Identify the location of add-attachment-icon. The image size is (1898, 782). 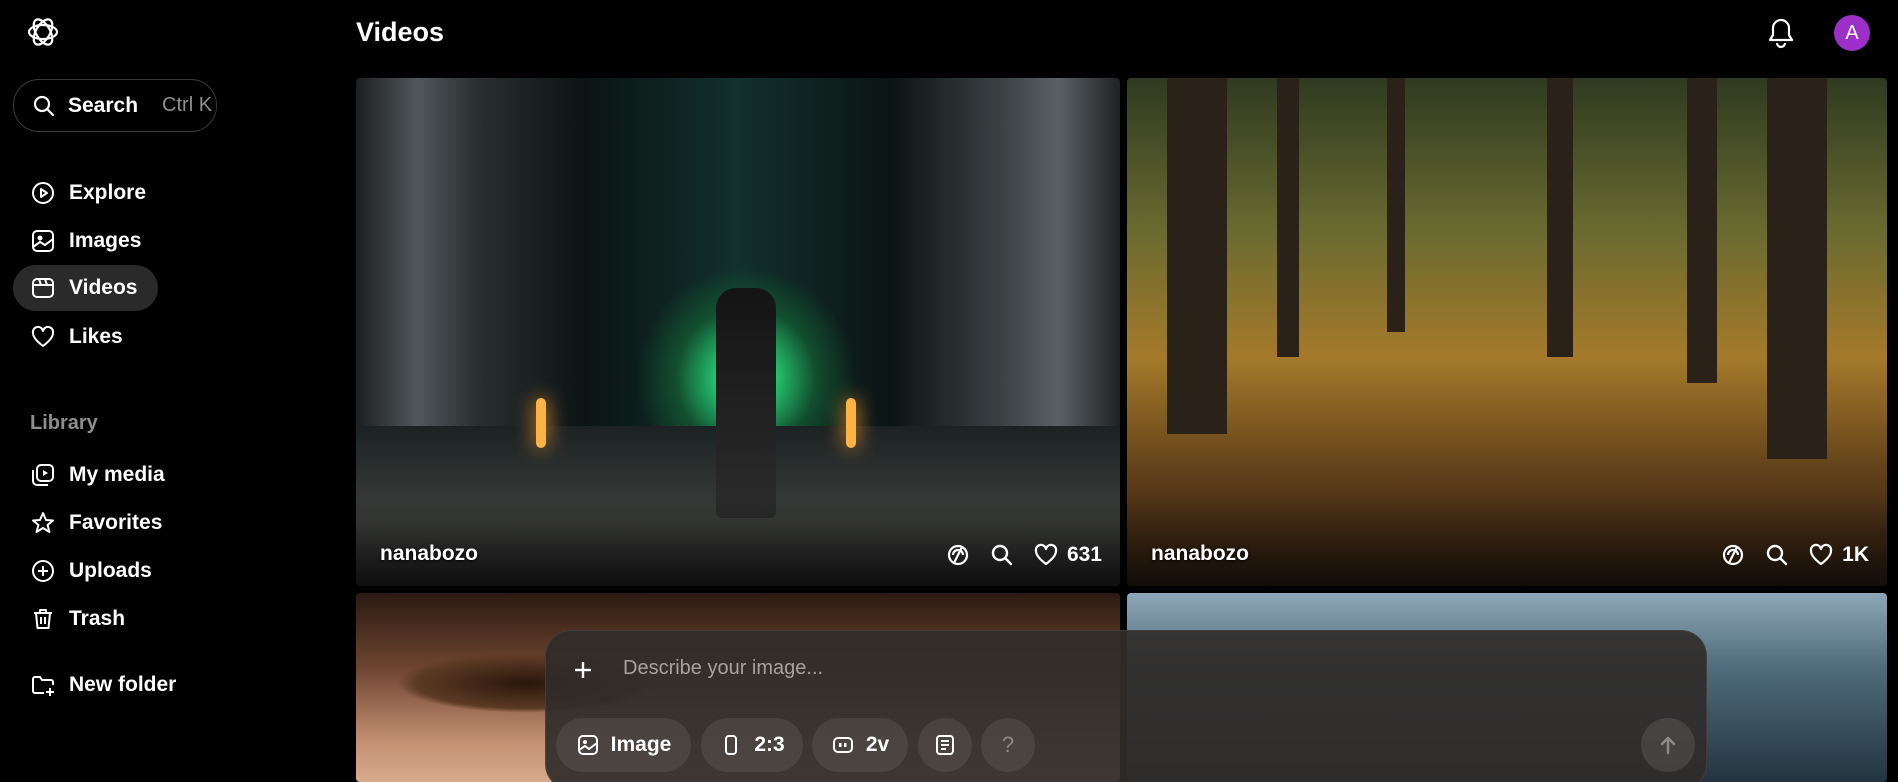
(583, 670).